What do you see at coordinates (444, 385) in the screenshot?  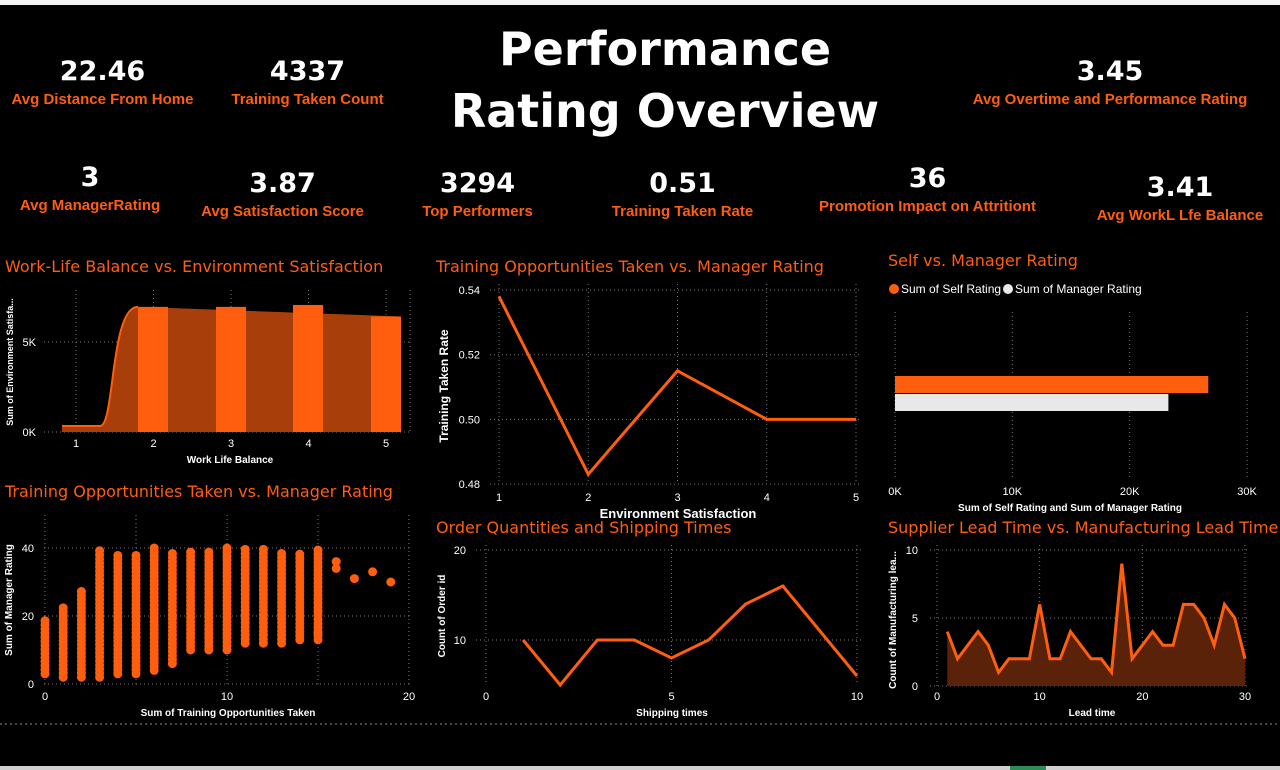 I see `y-axis-label: Training Taken Rate` at bounding box center [444, 385].